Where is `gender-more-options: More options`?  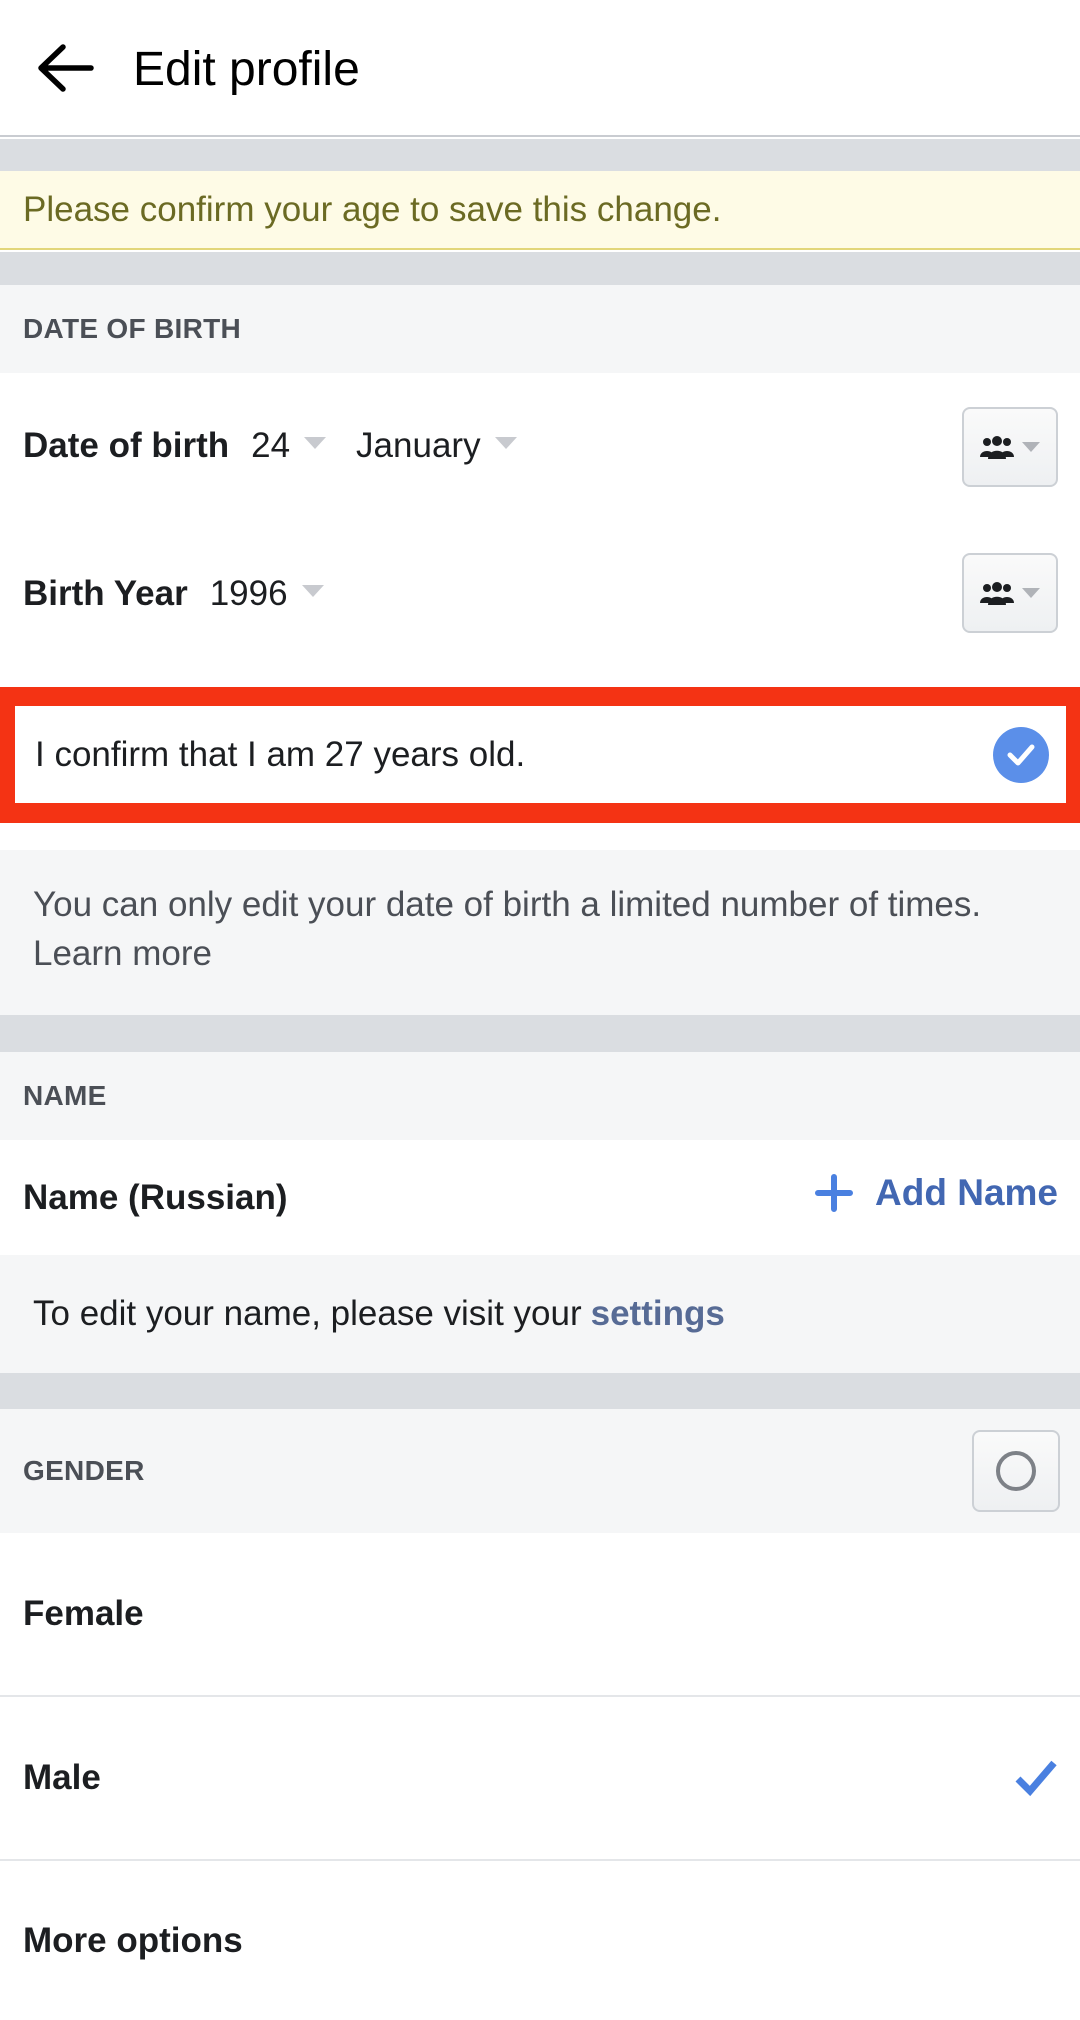 gender-more-options: More options is located at coordinates (540, 1940).